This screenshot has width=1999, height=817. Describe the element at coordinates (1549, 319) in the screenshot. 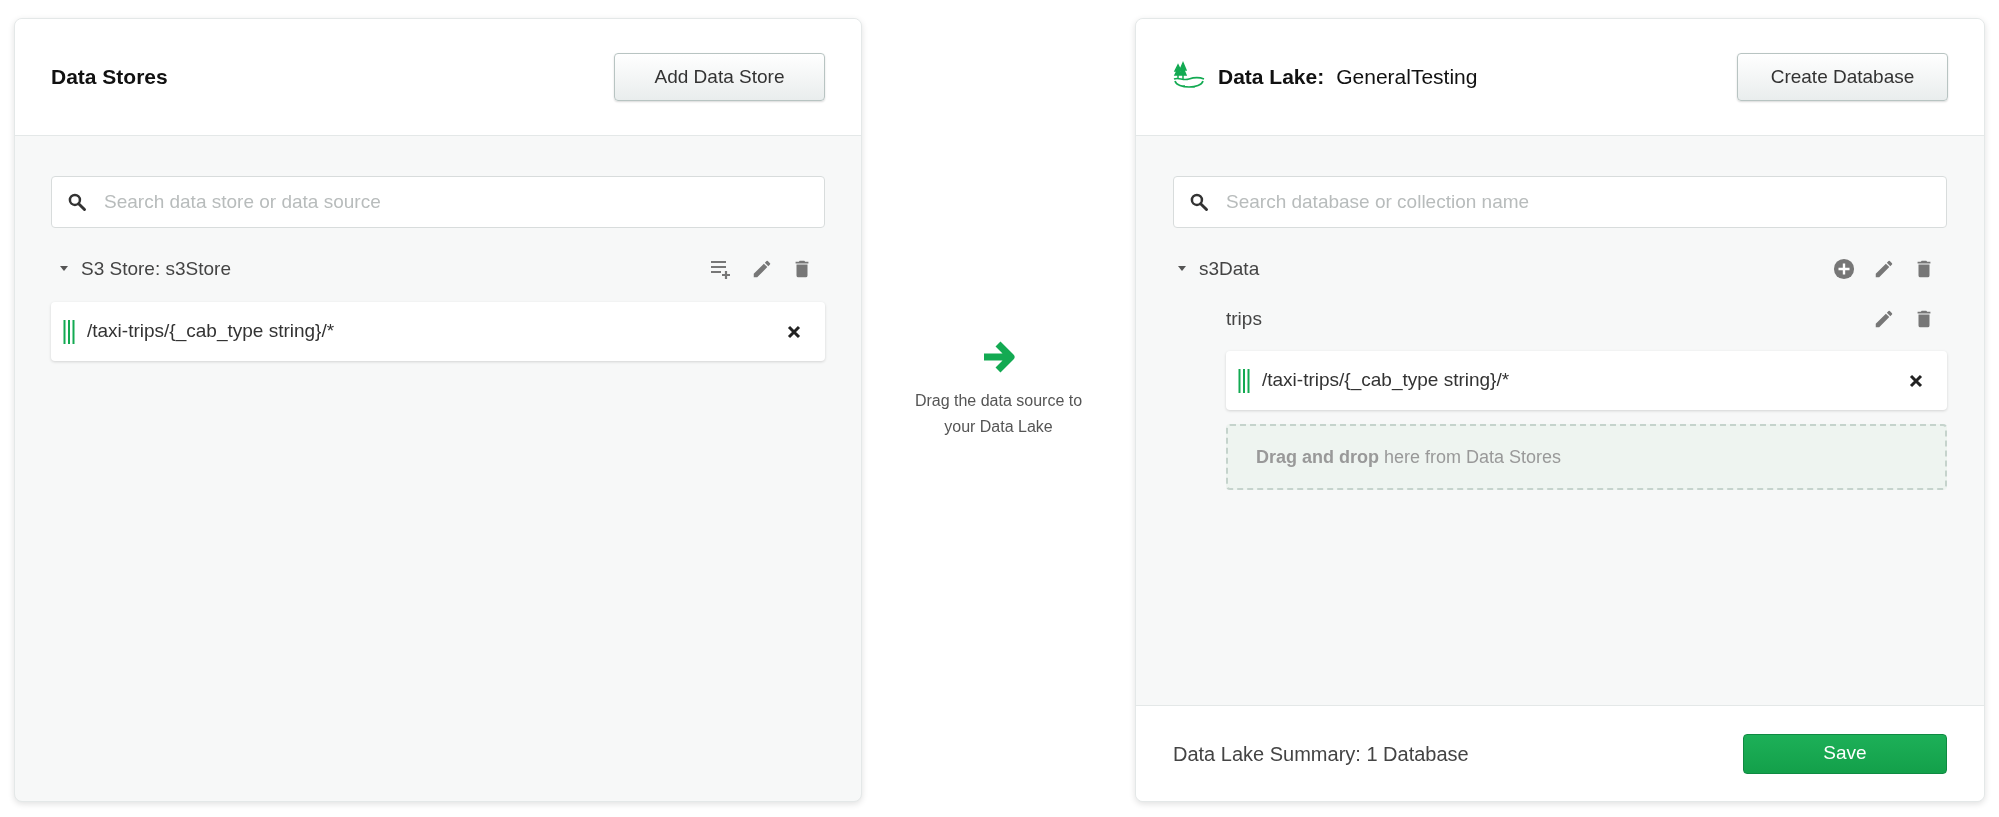

I see `collection-name: trips` at that location.